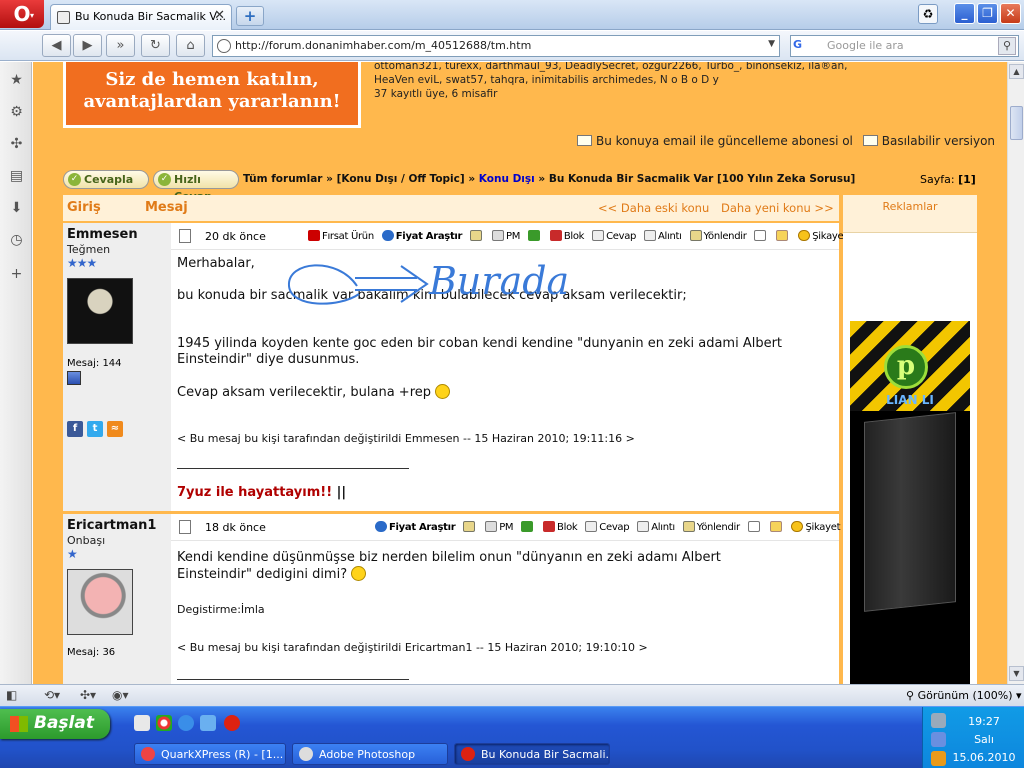 The width and height of the screenshot is (1024, 768). What do you see at coordinates (74, 378) in the screenshot?
I see `computer-icon` at bounding box center [74, 378].